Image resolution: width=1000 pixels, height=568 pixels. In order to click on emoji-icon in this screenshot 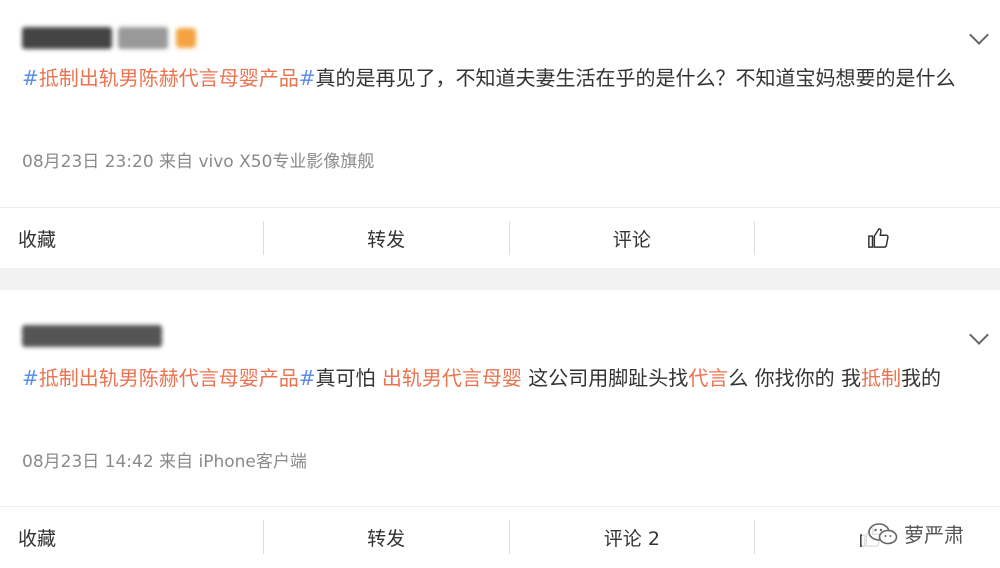, I will do `click(186, 38)`.